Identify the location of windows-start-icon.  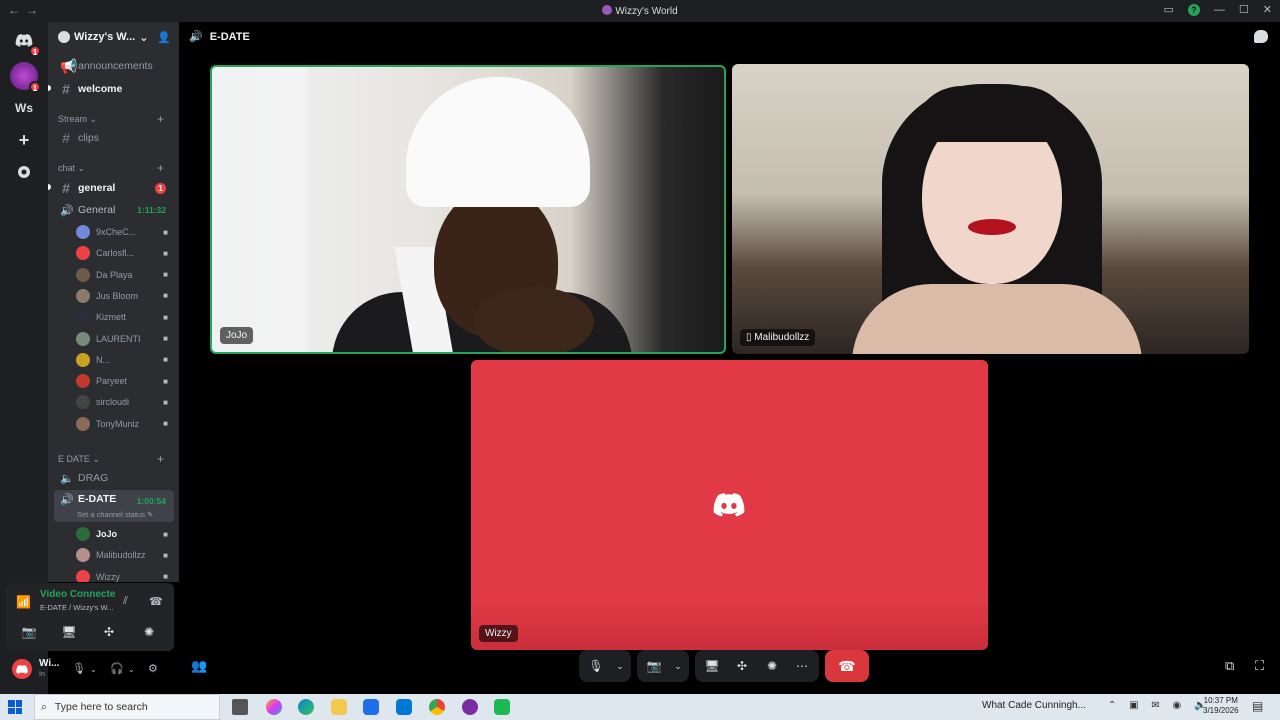
(15, 707).